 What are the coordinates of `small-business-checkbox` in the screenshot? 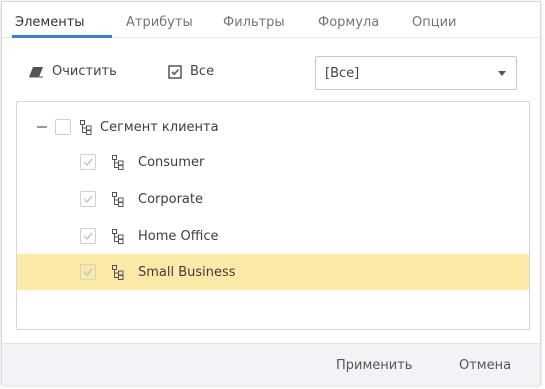 It's located at (88, 272).